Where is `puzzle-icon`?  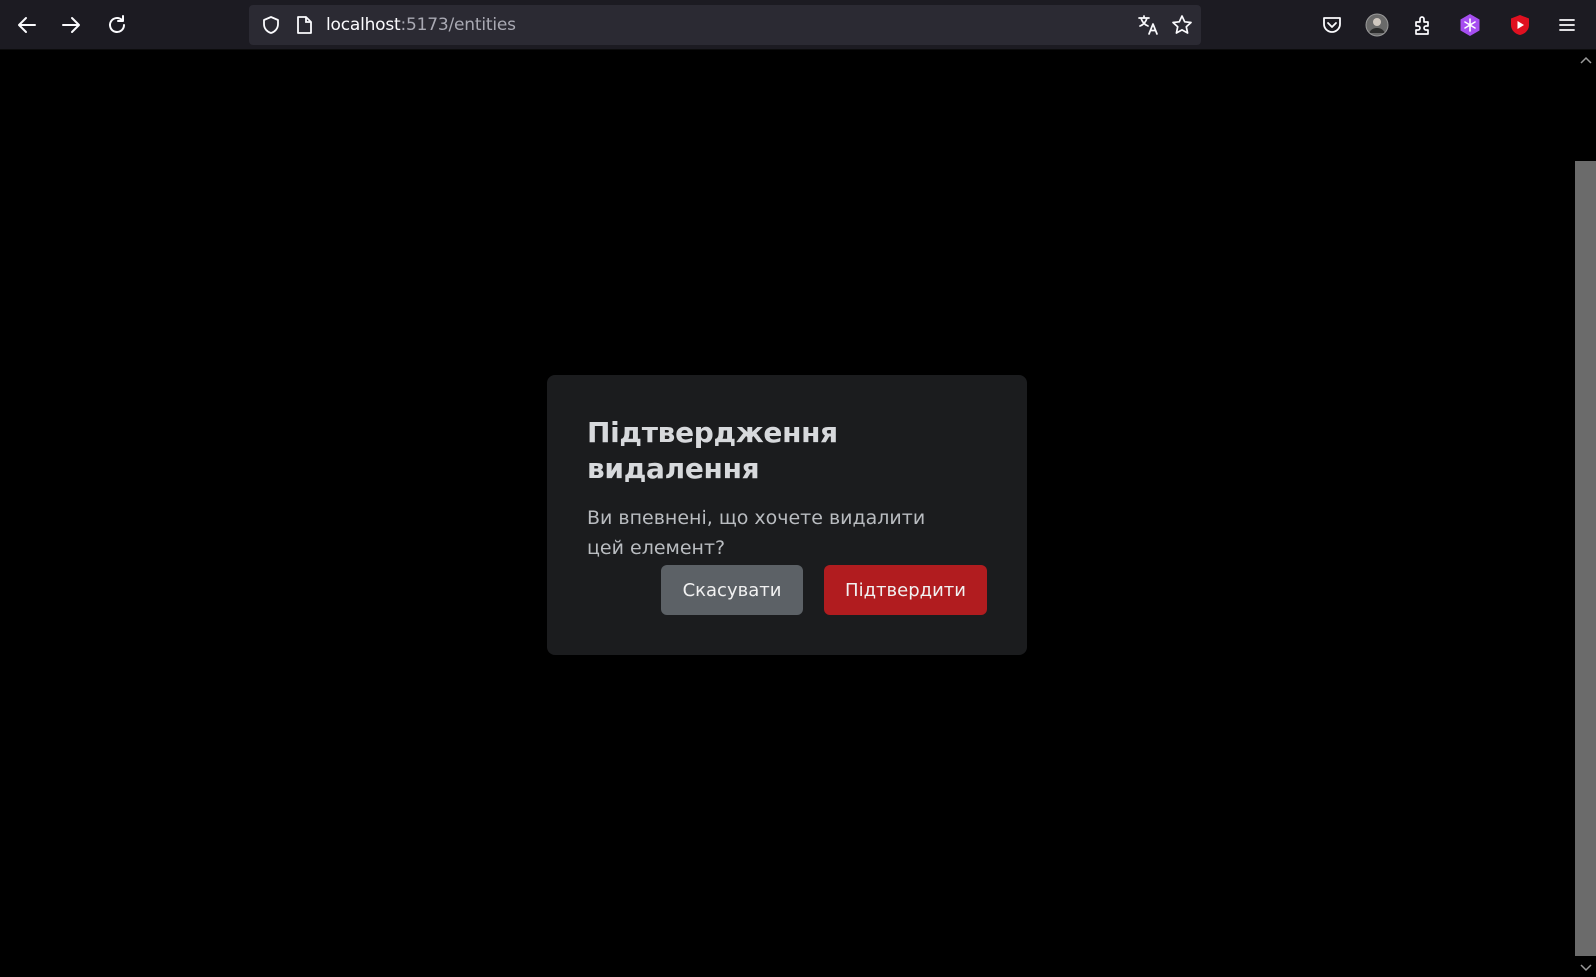 puzzle-icon is located at coordinates (1423, 25).